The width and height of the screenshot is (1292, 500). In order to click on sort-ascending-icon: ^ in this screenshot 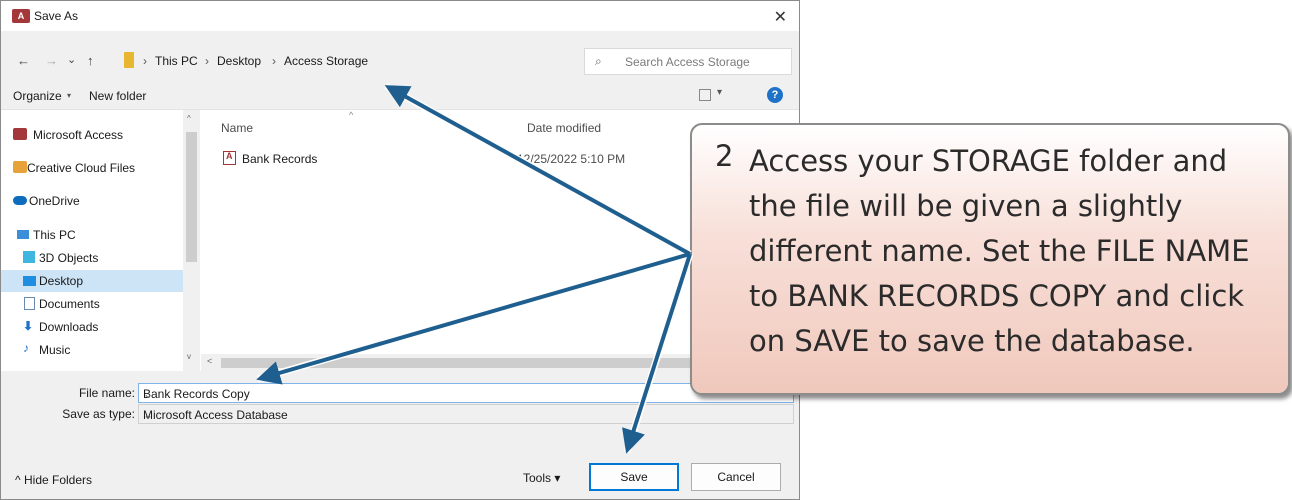, I will do `click(351, 115)`.